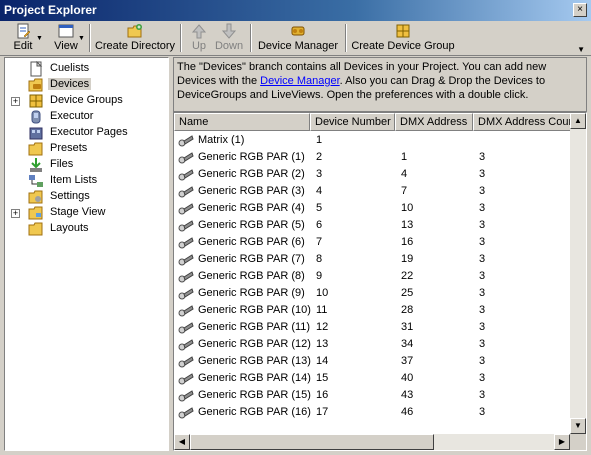  I want to click on settings-folder-icon, so click(36, 197).